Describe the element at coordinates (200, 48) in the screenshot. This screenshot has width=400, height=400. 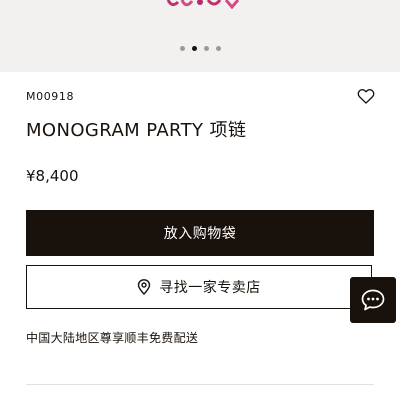
I see `carousel-pagination` at that location.